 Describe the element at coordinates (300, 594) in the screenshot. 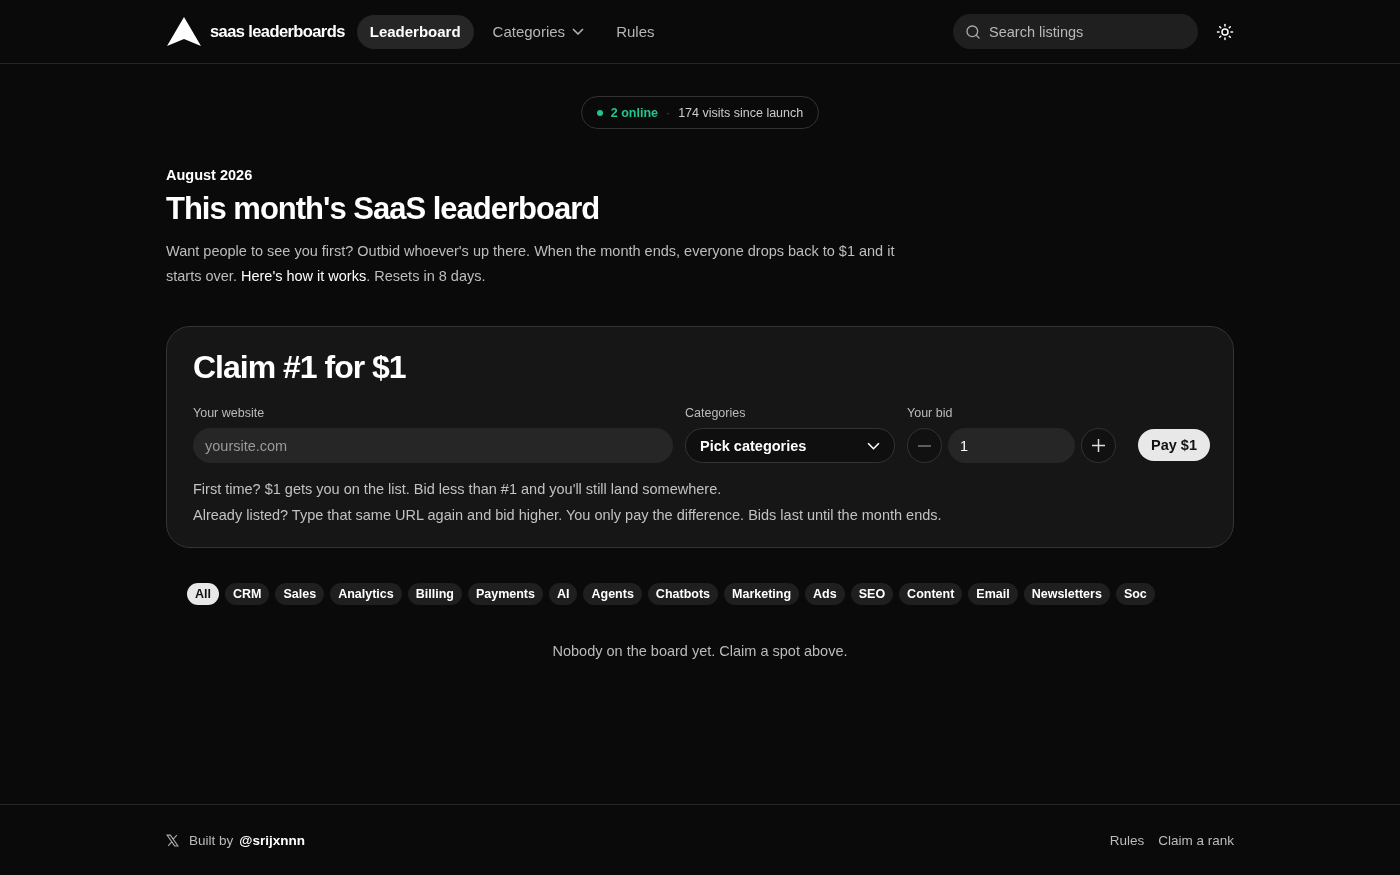

I see `category-chip: Sales` at that location.